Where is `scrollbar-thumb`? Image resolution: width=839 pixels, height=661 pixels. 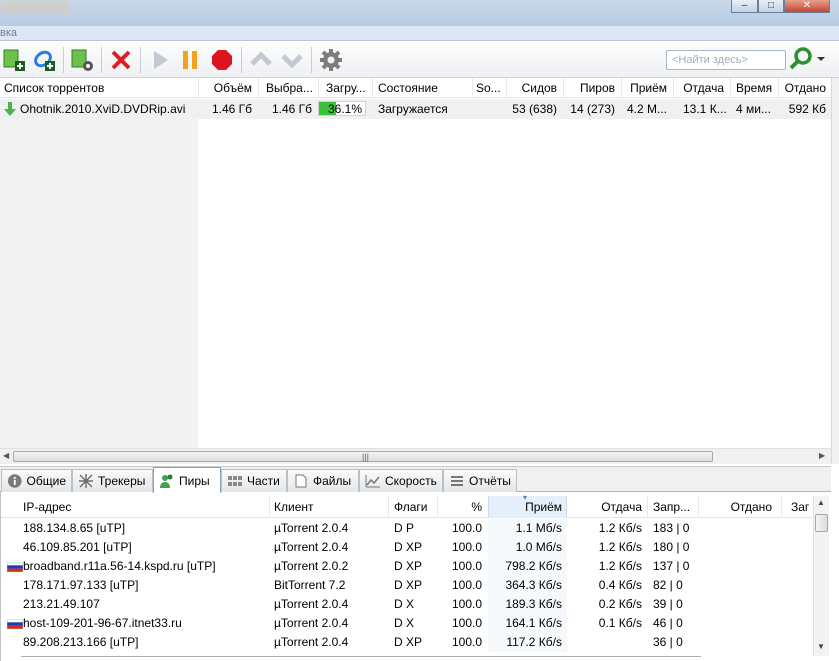 scrollbar-thumb is located at coordinates (821, 523).